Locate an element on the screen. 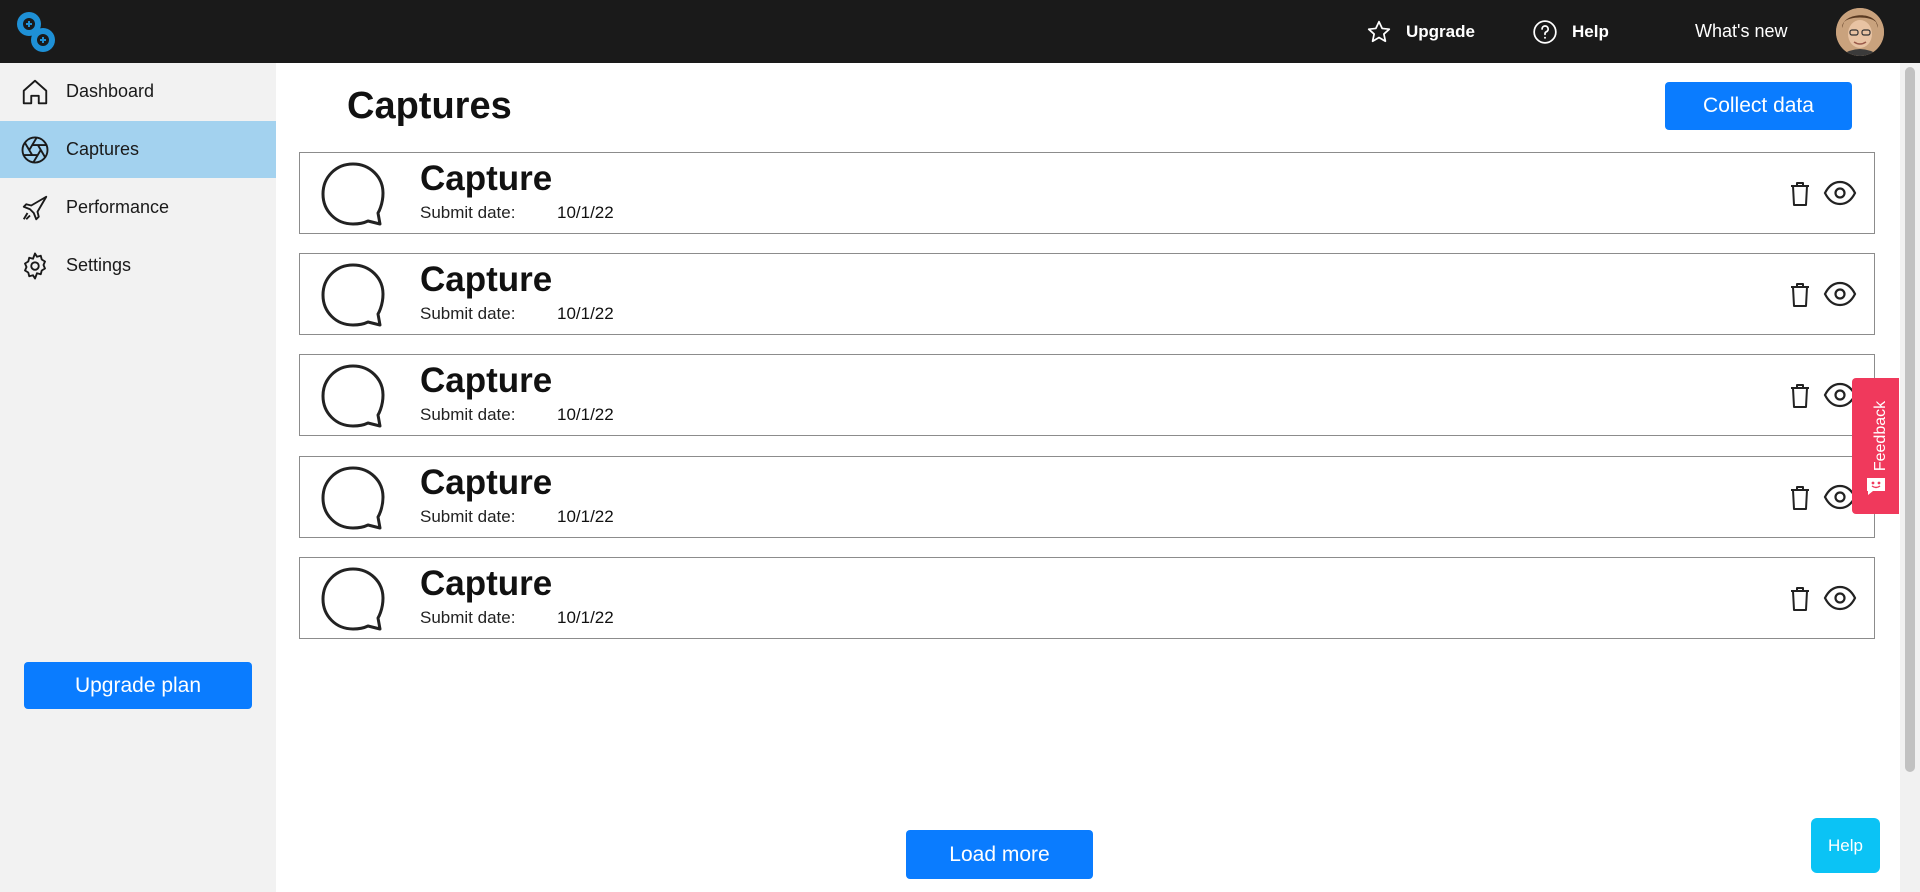  question-circle-icon is located at coordinates (1545, 31).